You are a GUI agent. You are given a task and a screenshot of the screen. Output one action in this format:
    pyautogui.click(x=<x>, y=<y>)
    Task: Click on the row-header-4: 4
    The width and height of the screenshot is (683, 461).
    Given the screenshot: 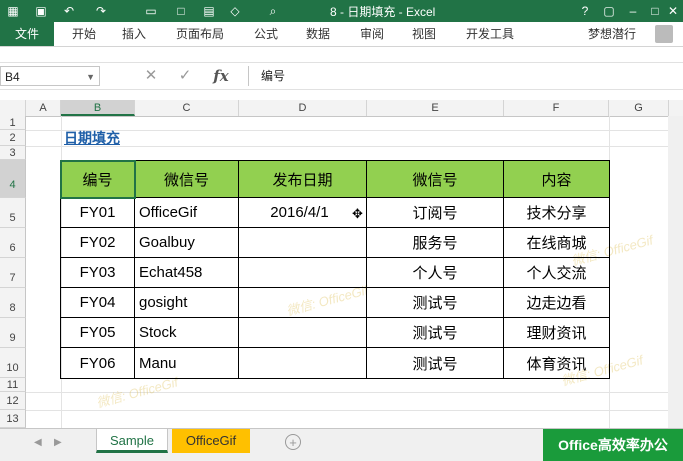 What is the action you would take?
    pyautogui.click(x=13, y=179)
    